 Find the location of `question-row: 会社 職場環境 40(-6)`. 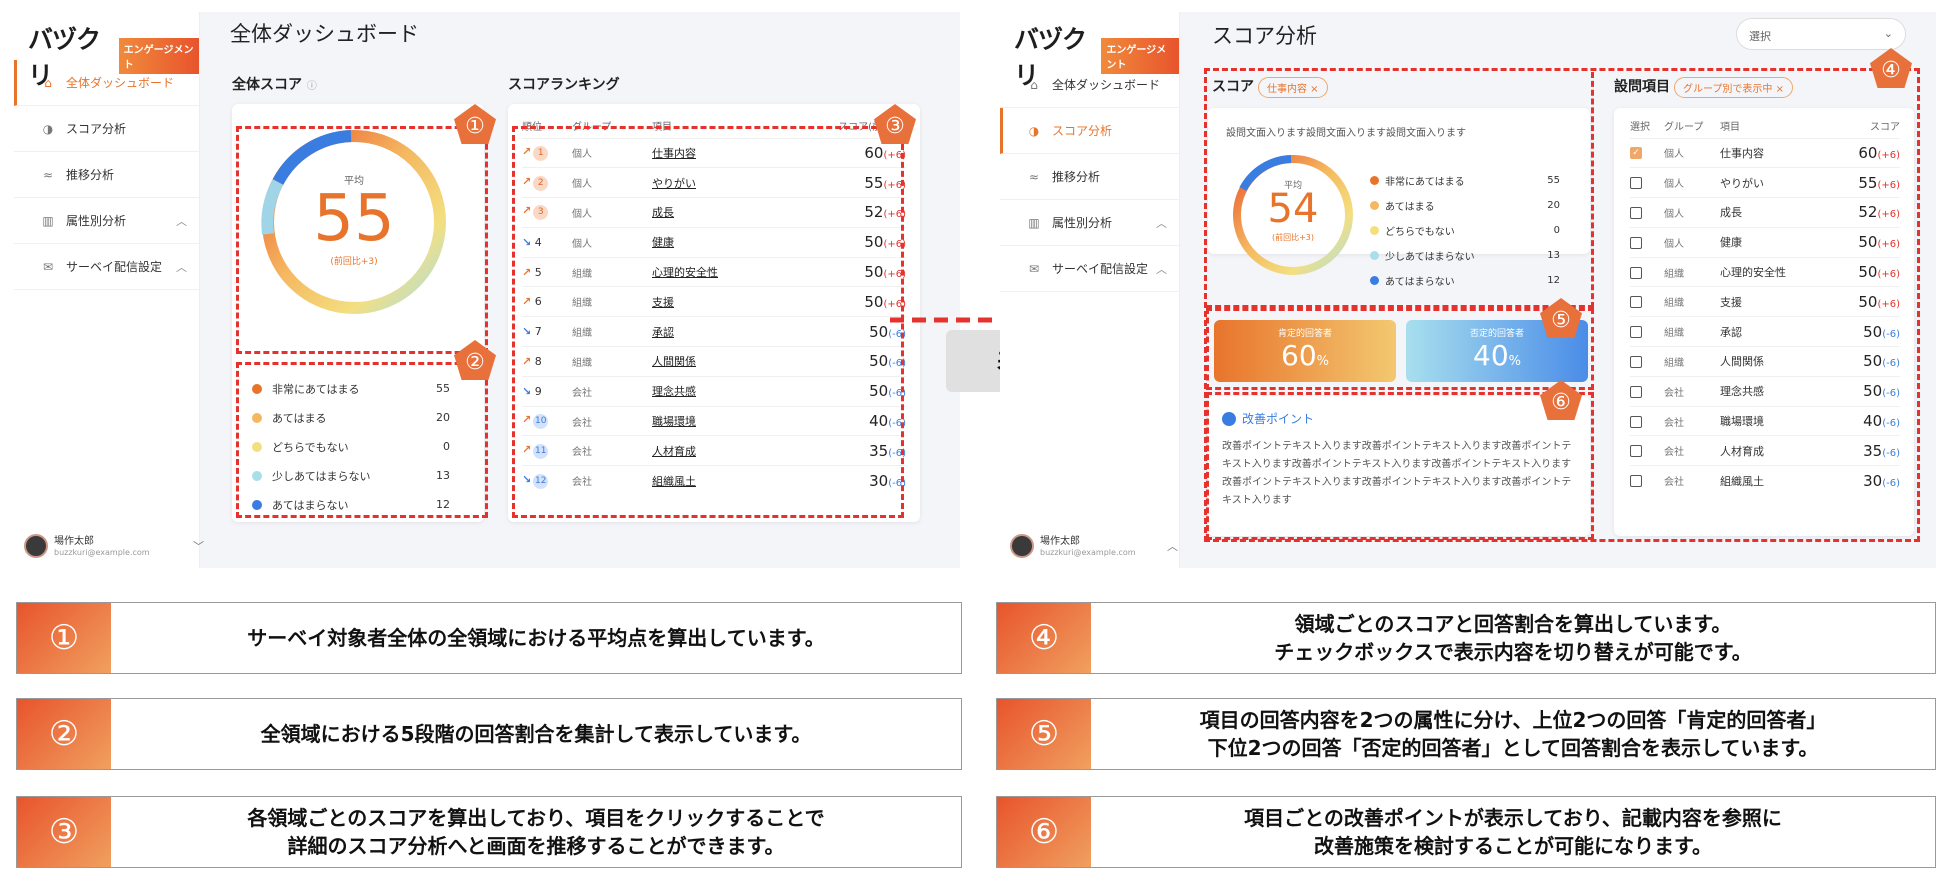

question-row: 会社 職場環境 40(-6) is located at coordinates (1765, 420).